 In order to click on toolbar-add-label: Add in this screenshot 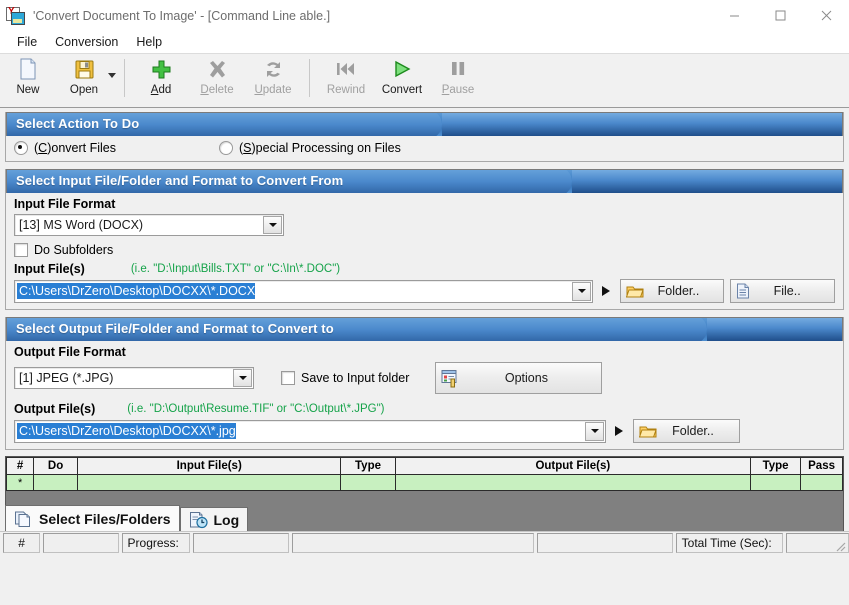, I will do `click(161, 90)`.